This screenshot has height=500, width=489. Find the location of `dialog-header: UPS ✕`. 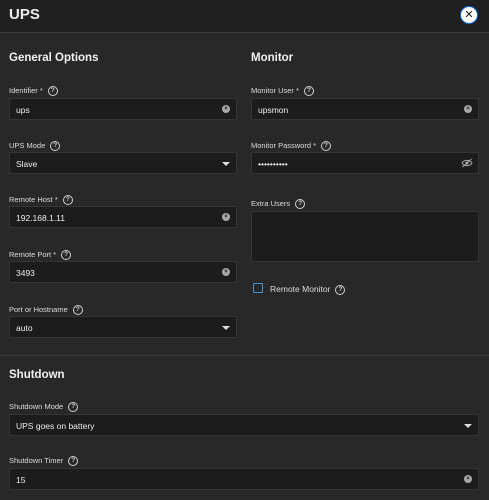

dialog-header: UPS ✕ is located at coordinates (244, 16).